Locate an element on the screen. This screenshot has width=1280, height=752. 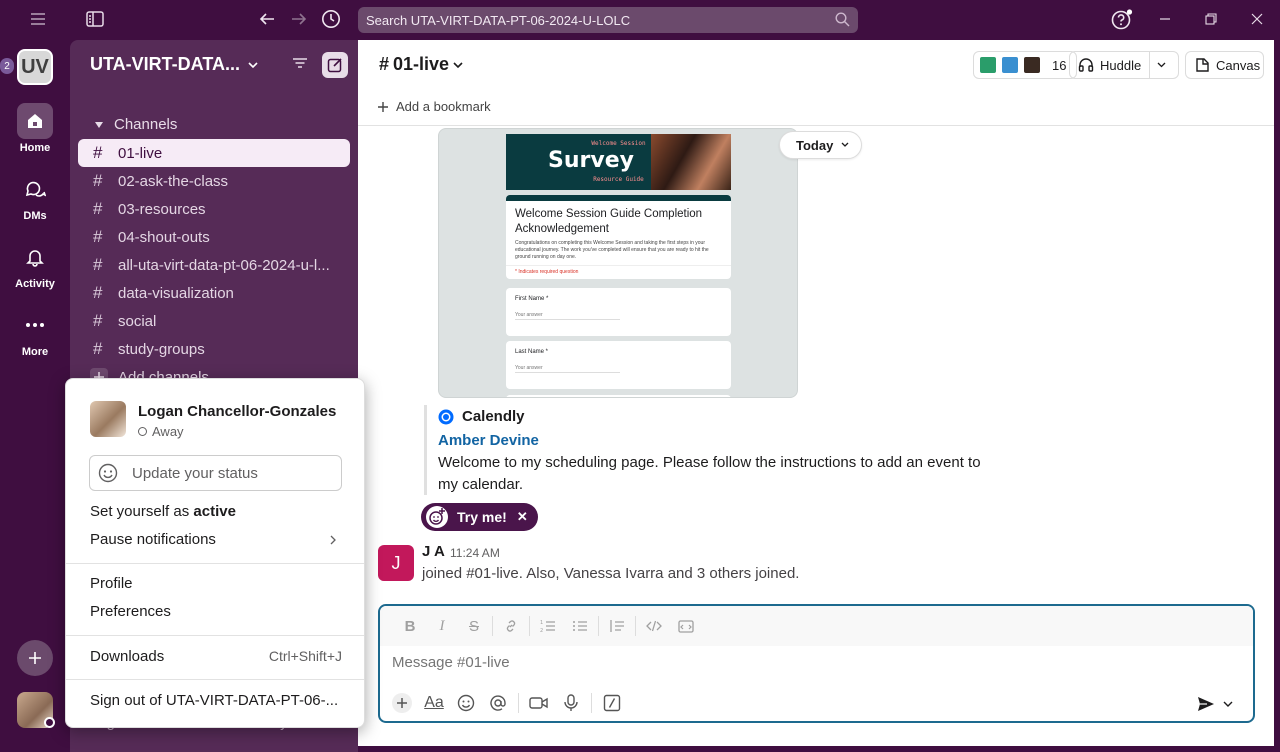
sidebar-channel-04-shout-outs: #04-shout-outs is located at coordinates (214, 237).